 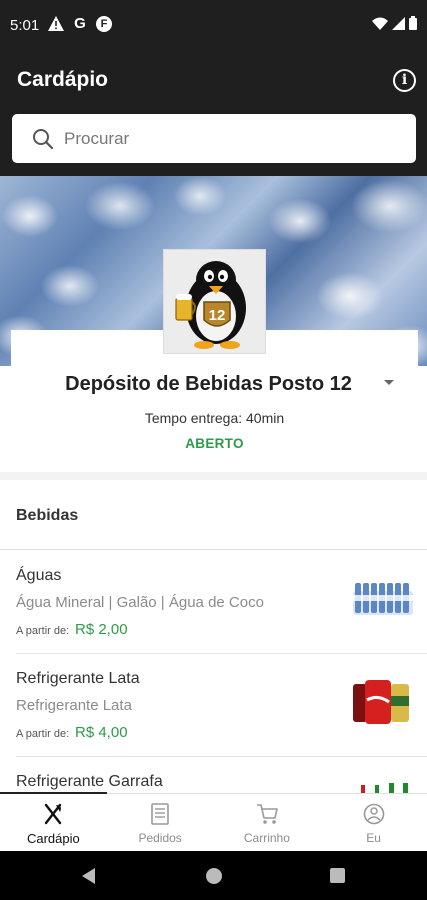 What do you see at coordinates (39, 575) in the screenshot?
I see `item-name: Águas` at bounding box center [39, 575].